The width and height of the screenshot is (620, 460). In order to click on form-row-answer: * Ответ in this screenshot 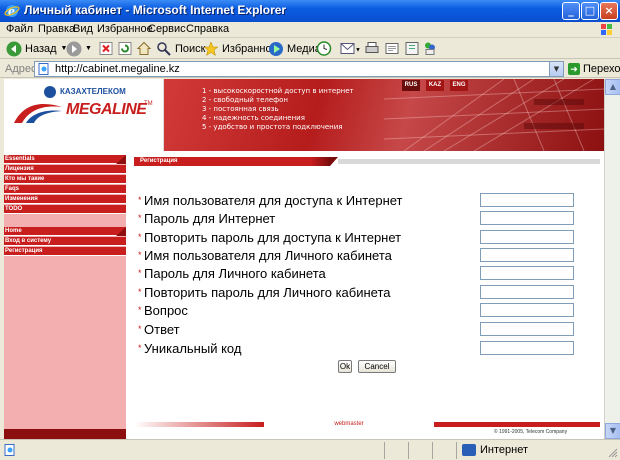, I will do `click(369, 330)`.